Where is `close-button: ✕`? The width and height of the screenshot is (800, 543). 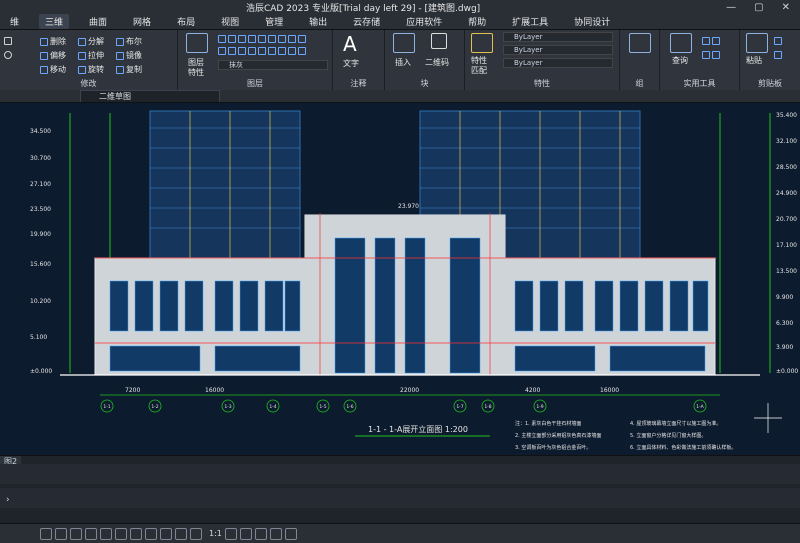 close-button: ✕ is located at coordinates (786, 7).